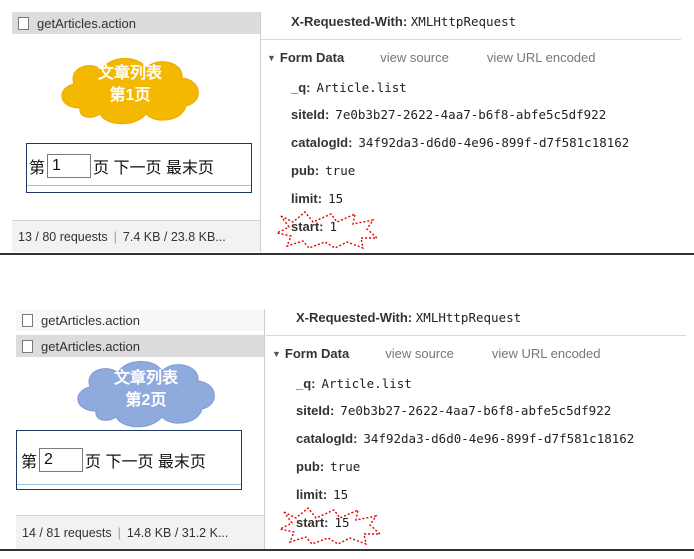 The width and height of the screenshot is (694, 559). What do you see at coordinates (130, 95) in the screenshot?
I see `cloud-subtitle: 第1页` at bounding box center [130, 95].